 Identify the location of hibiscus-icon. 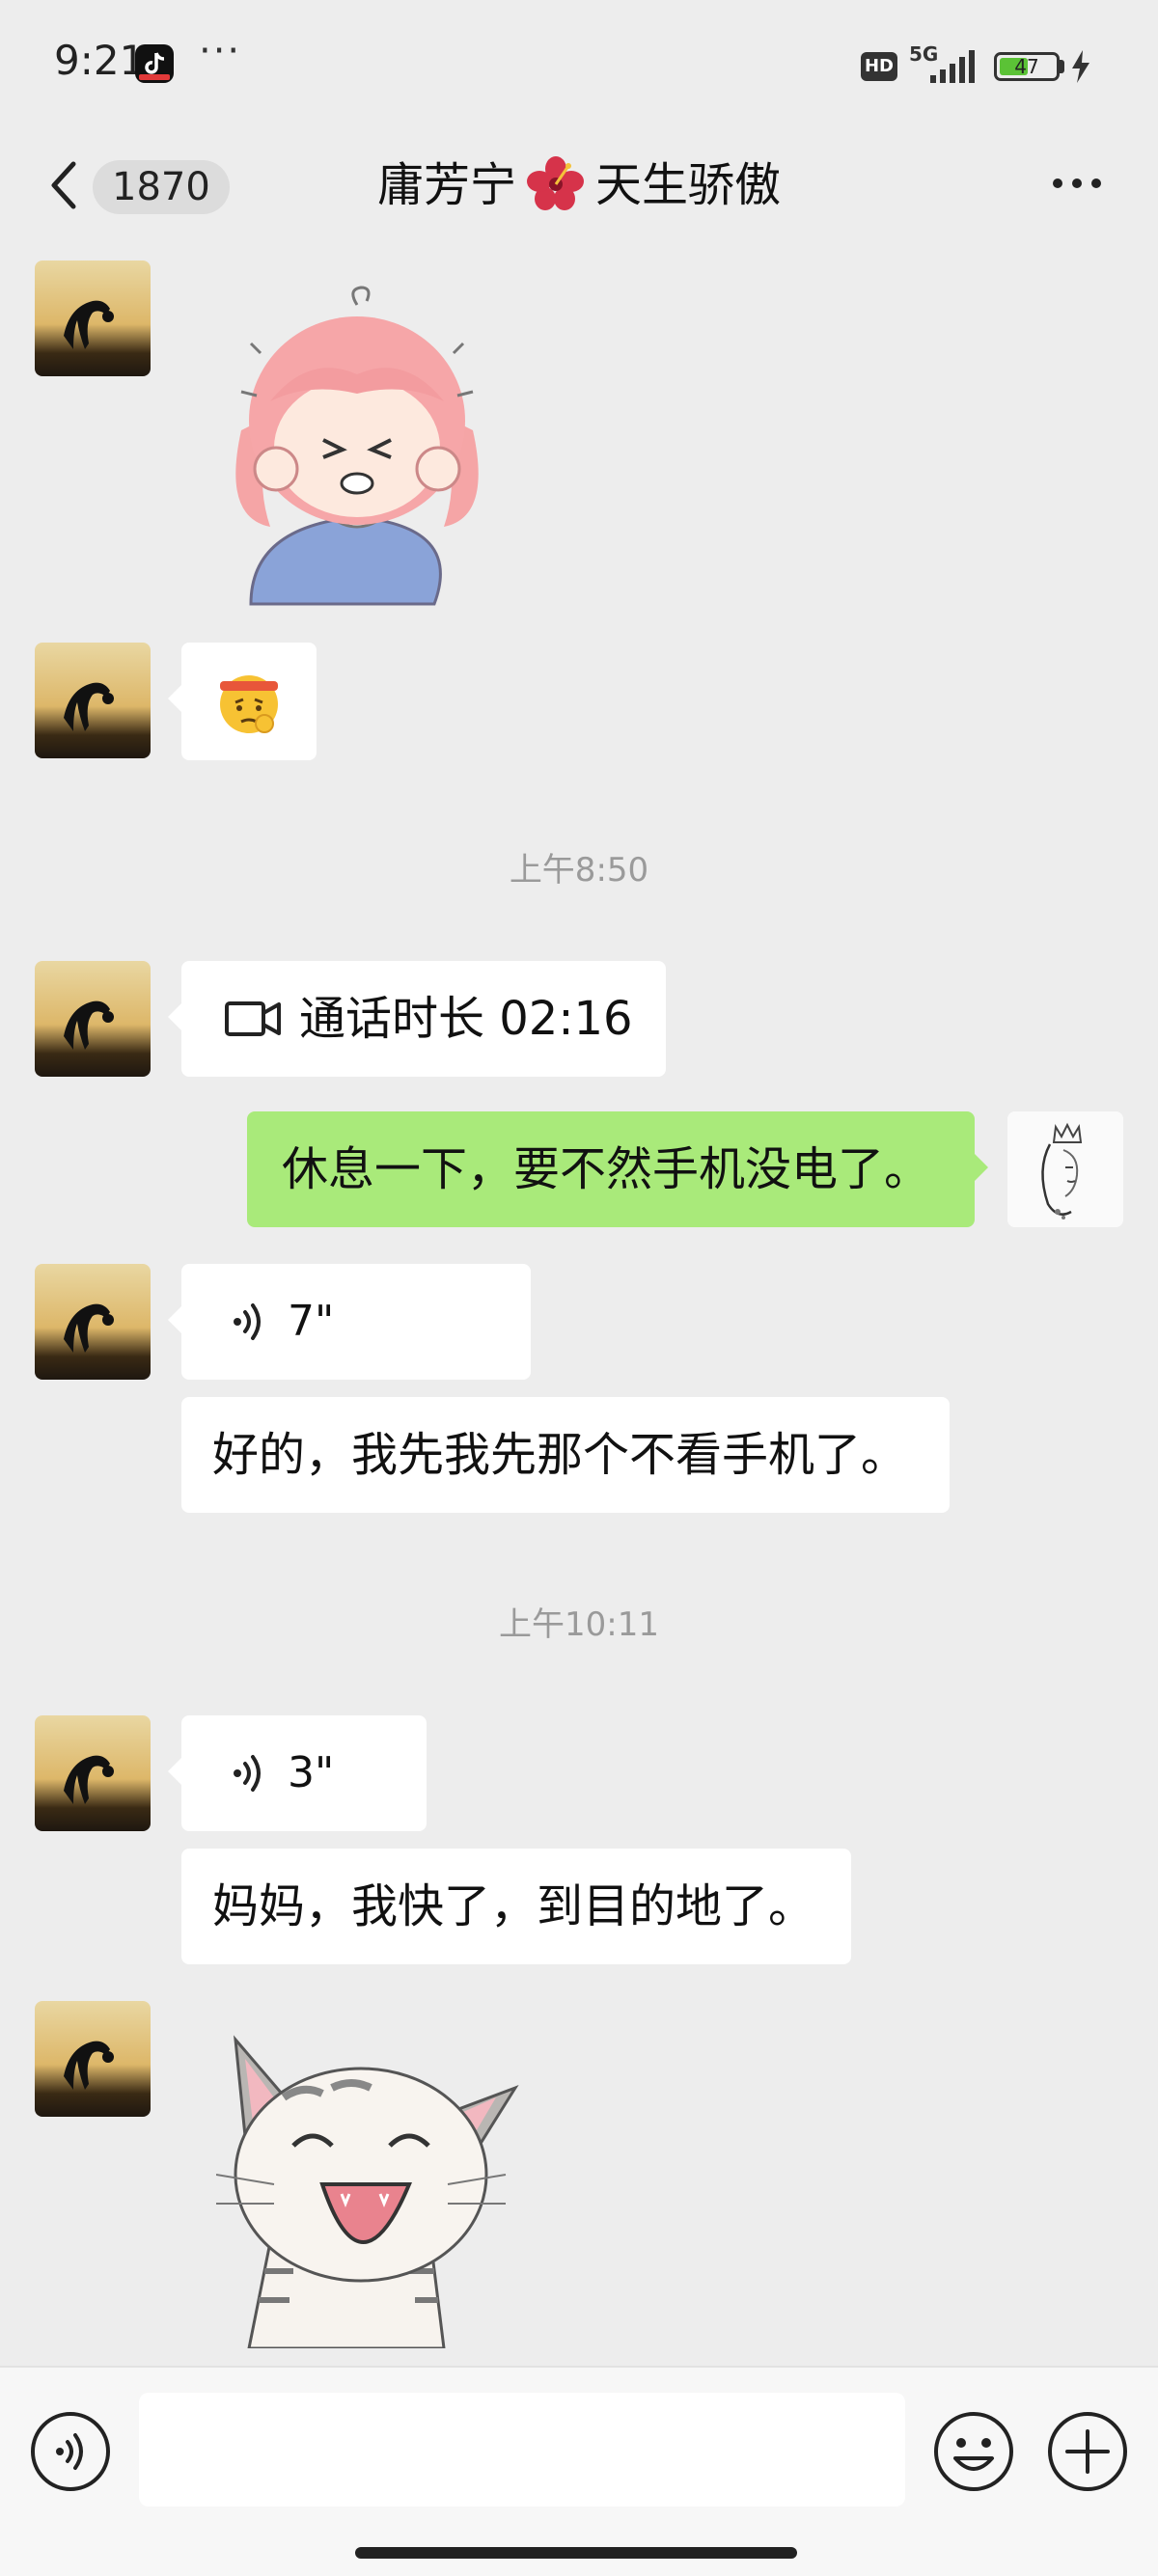
(555, 183).